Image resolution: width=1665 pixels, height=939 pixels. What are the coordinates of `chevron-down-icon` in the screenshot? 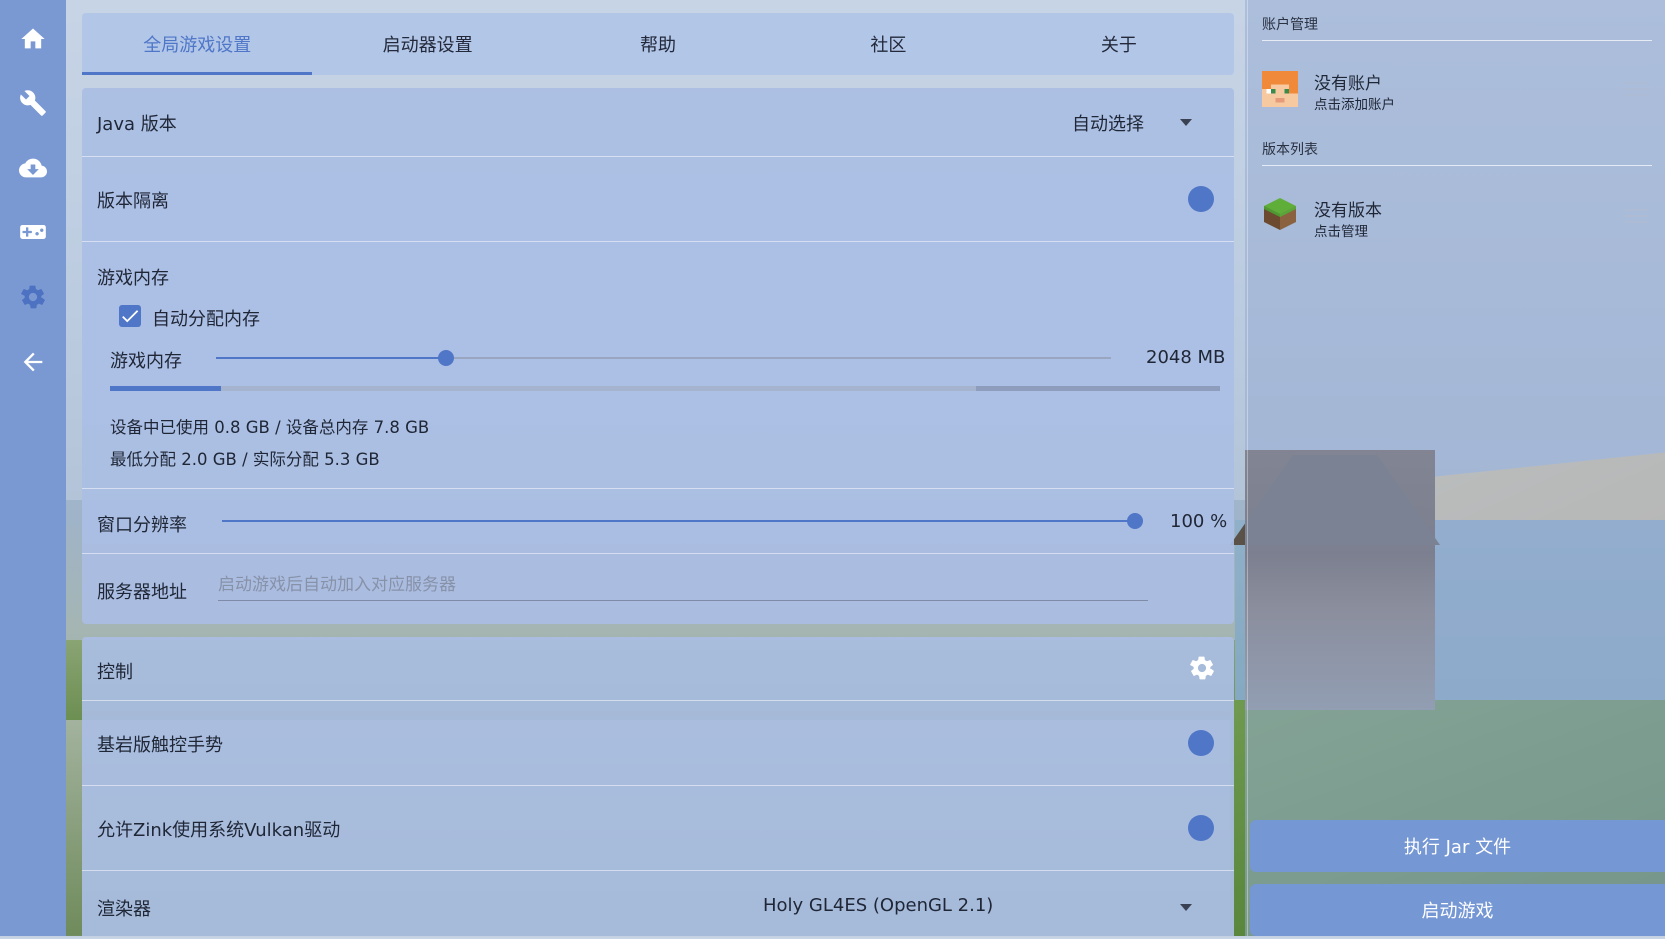 It's located at (1186, 122).